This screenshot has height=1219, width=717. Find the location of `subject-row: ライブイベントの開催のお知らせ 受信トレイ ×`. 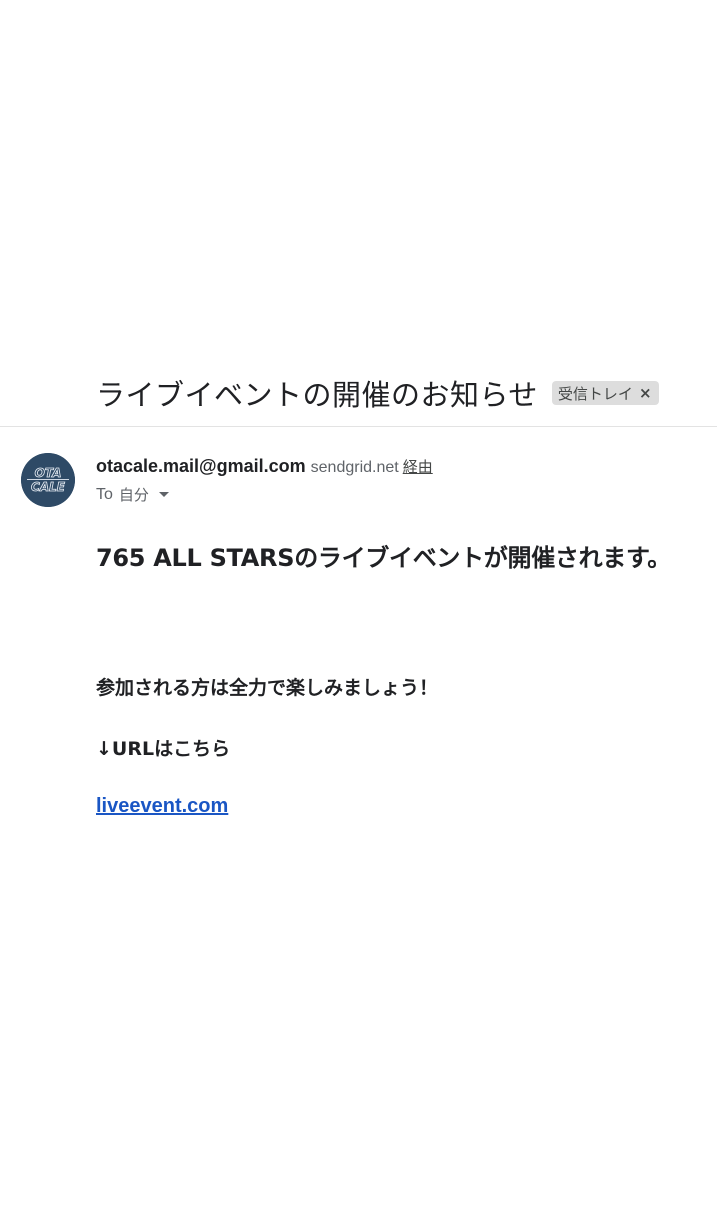

subject-row: ライブイベントの開催のお知らせ 受信トレイ × is located at coordinates (377, 393).